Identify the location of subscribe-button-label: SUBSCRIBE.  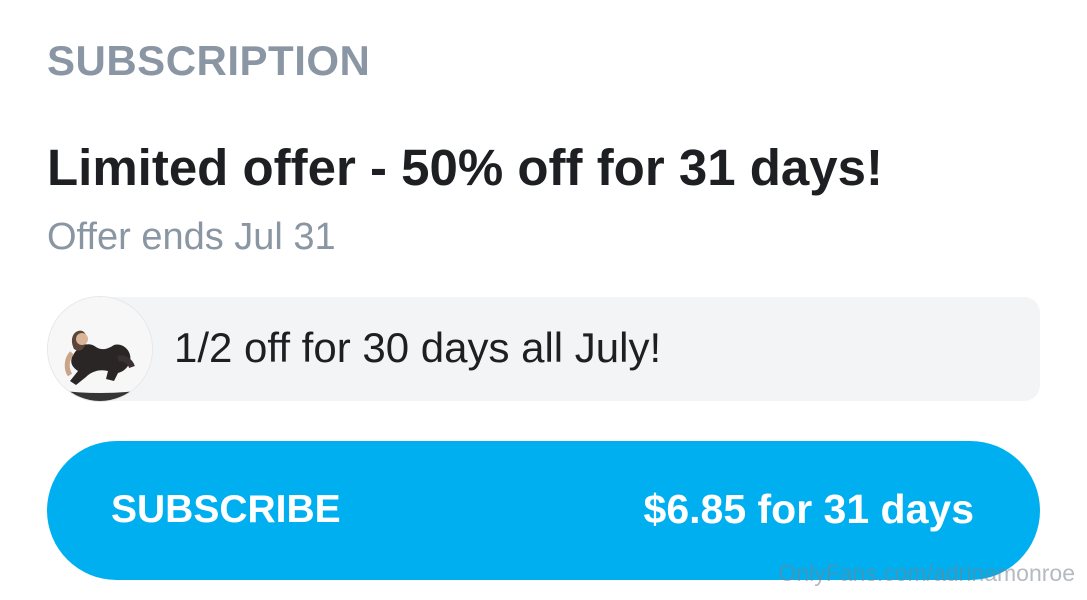
(226, 509).